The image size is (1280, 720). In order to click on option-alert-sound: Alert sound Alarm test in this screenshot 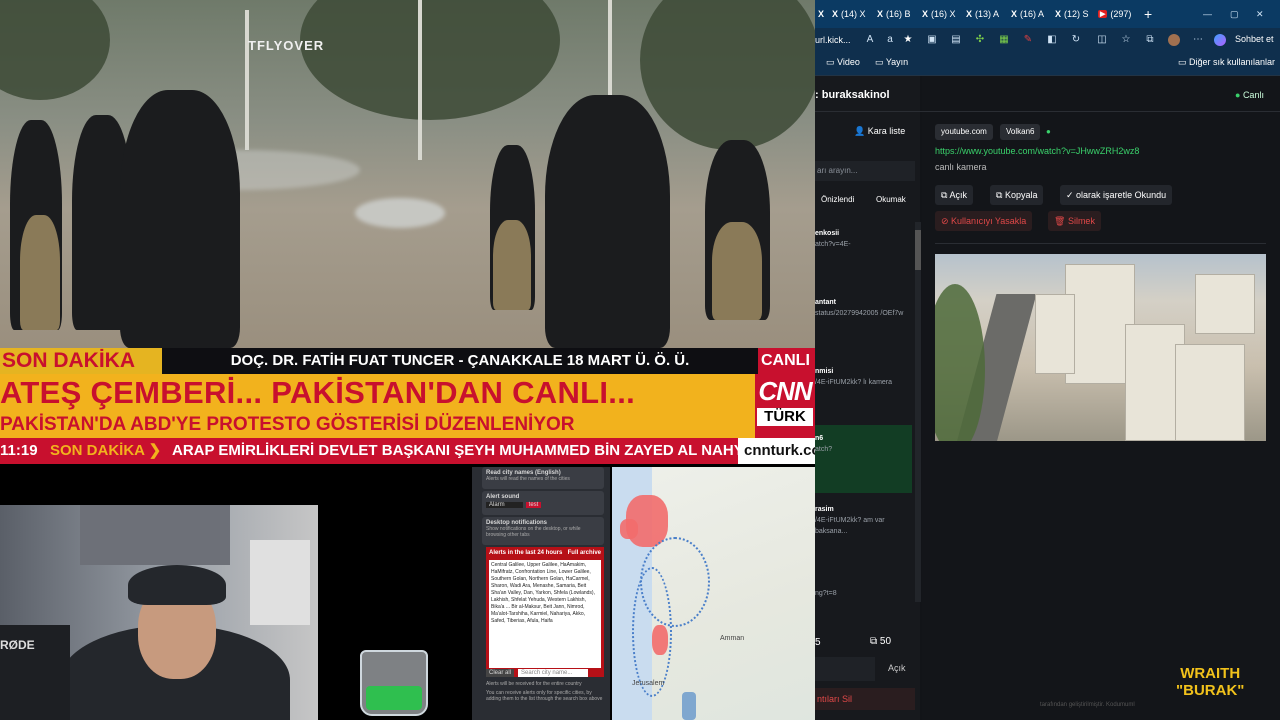, I will do `click(543, 503)`.